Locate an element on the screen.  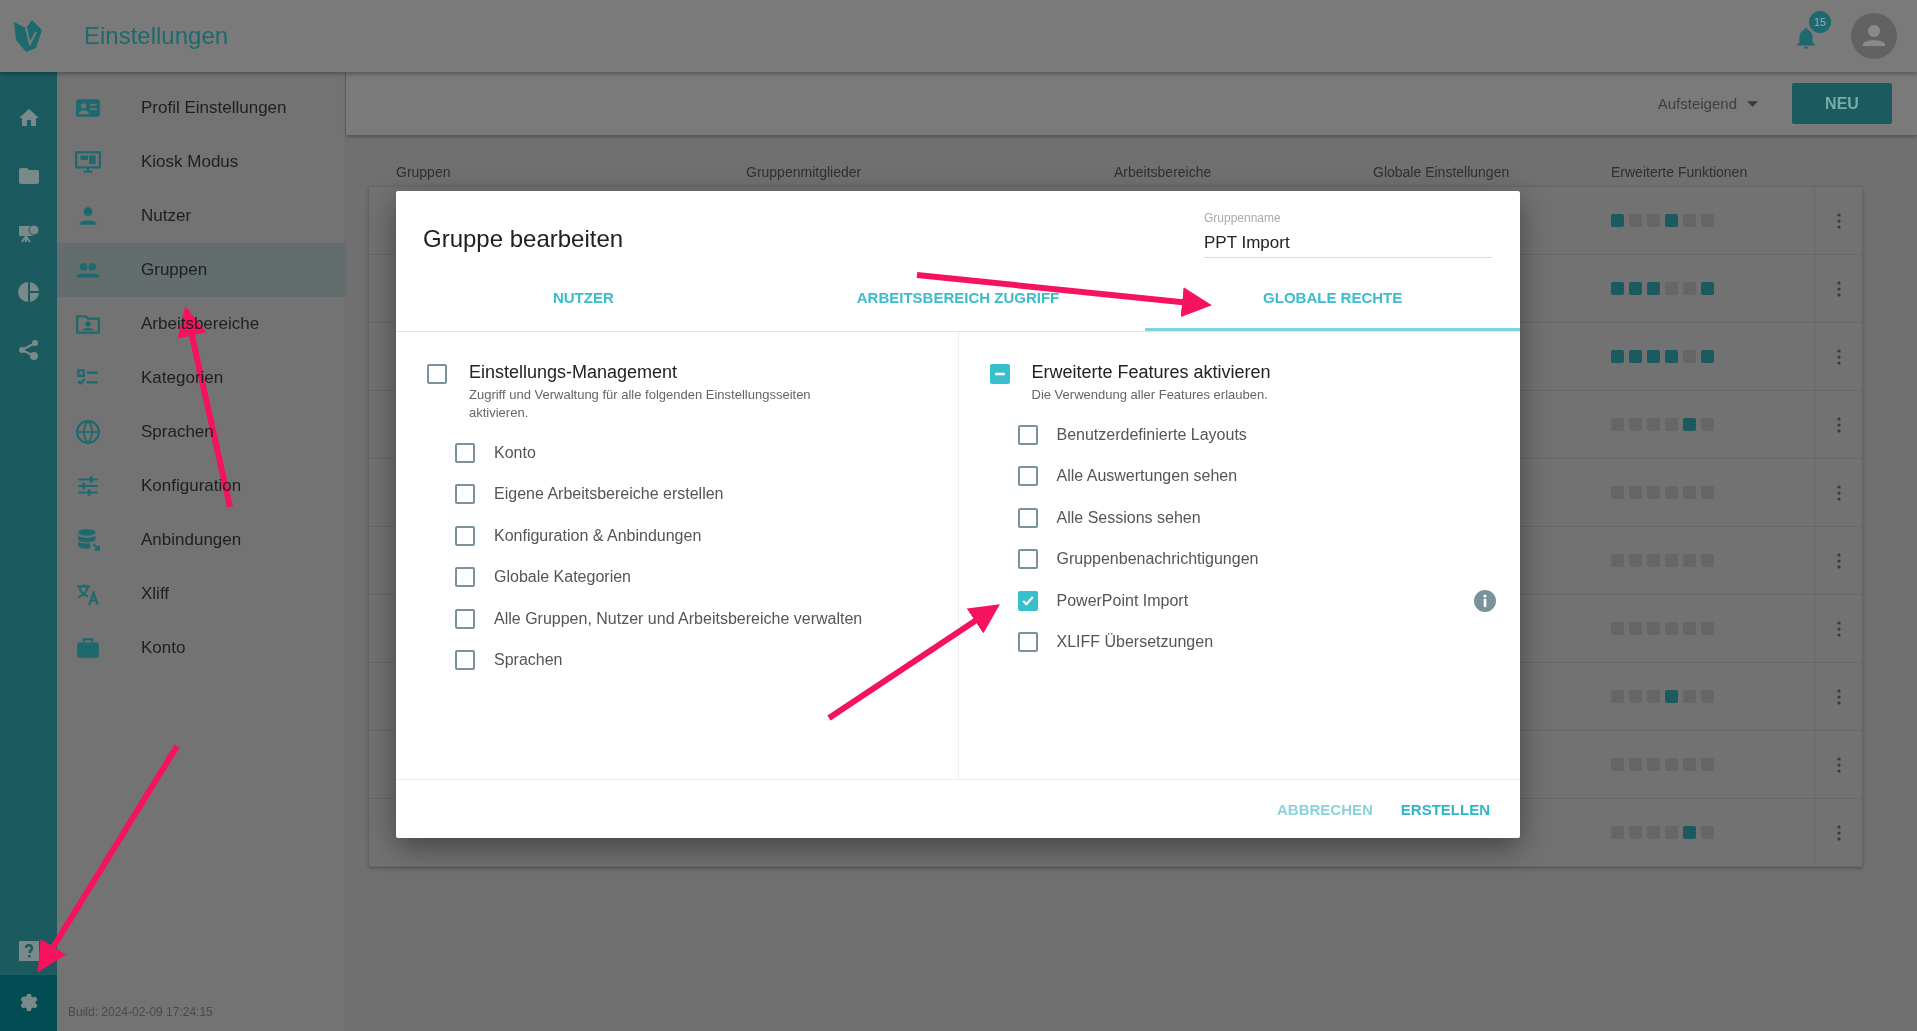
column-header: Globale Einstellungen is located at coordinates (1492, 172).